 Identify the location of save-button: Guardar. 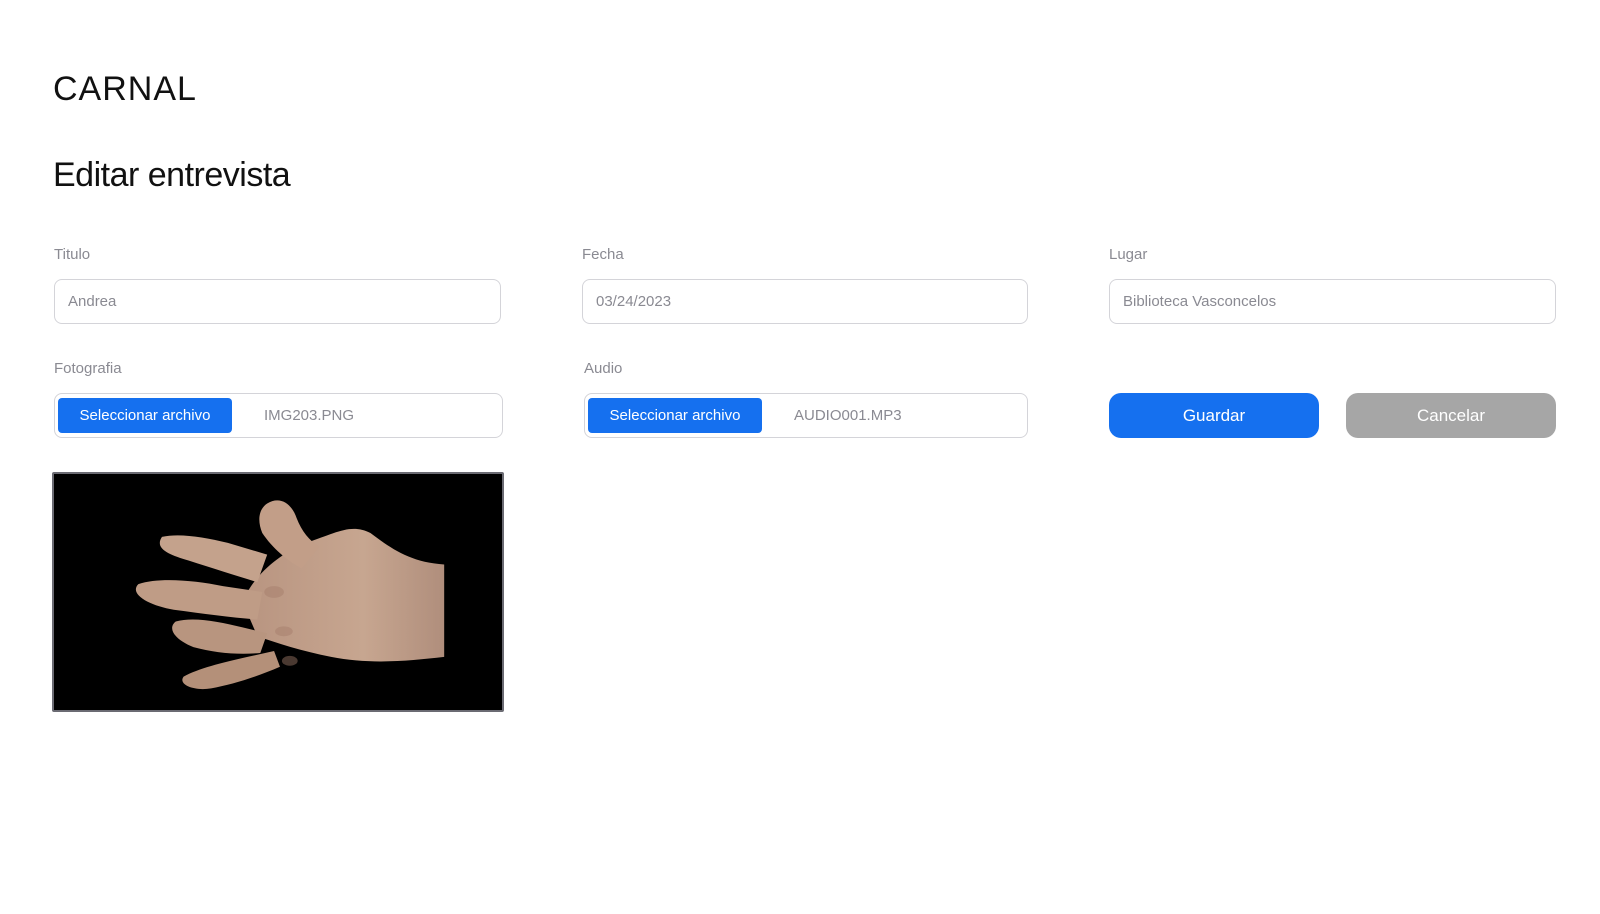
(1214, 415).